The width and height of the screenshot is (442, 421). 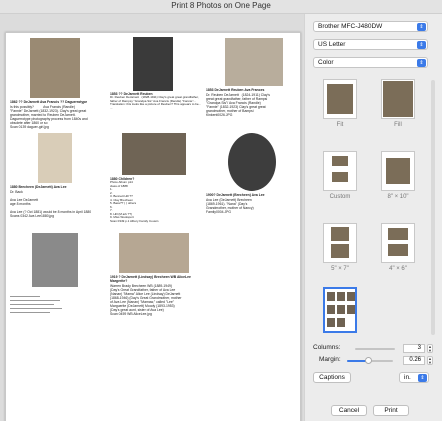 I want to click on paper-size-select: US Letter ⇕, so click(x=370, y=44).